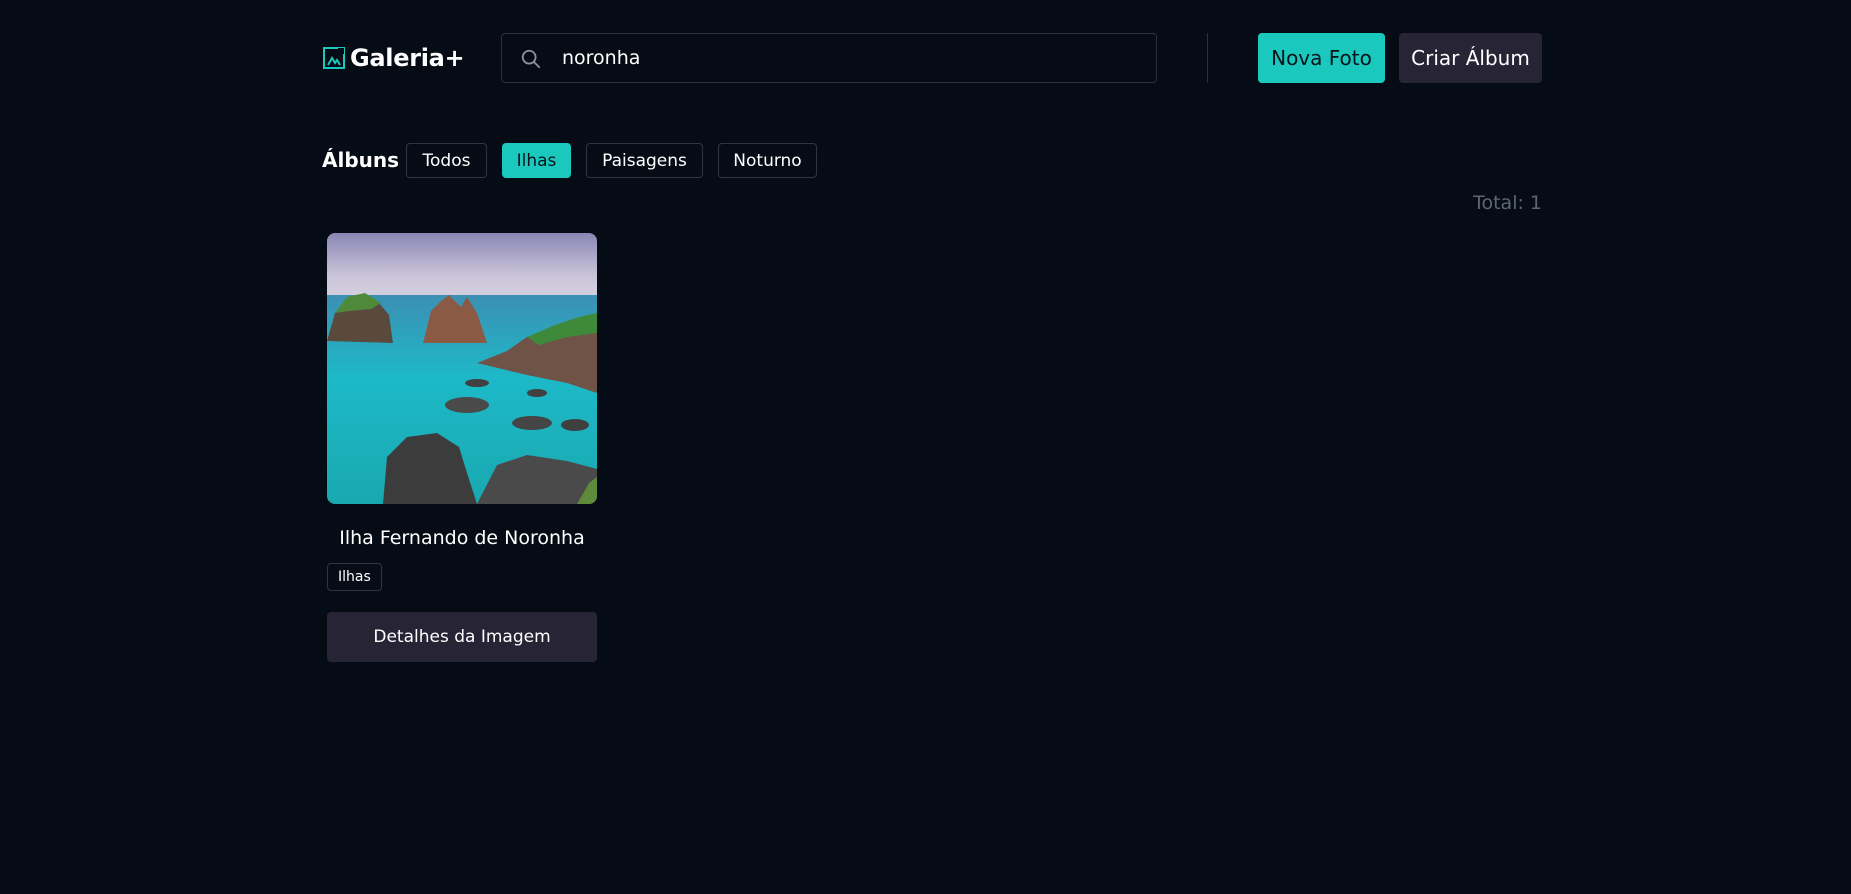 The height and width of the screenshot is (894, 1851). I want to click on search-bar, so click(829, 58).